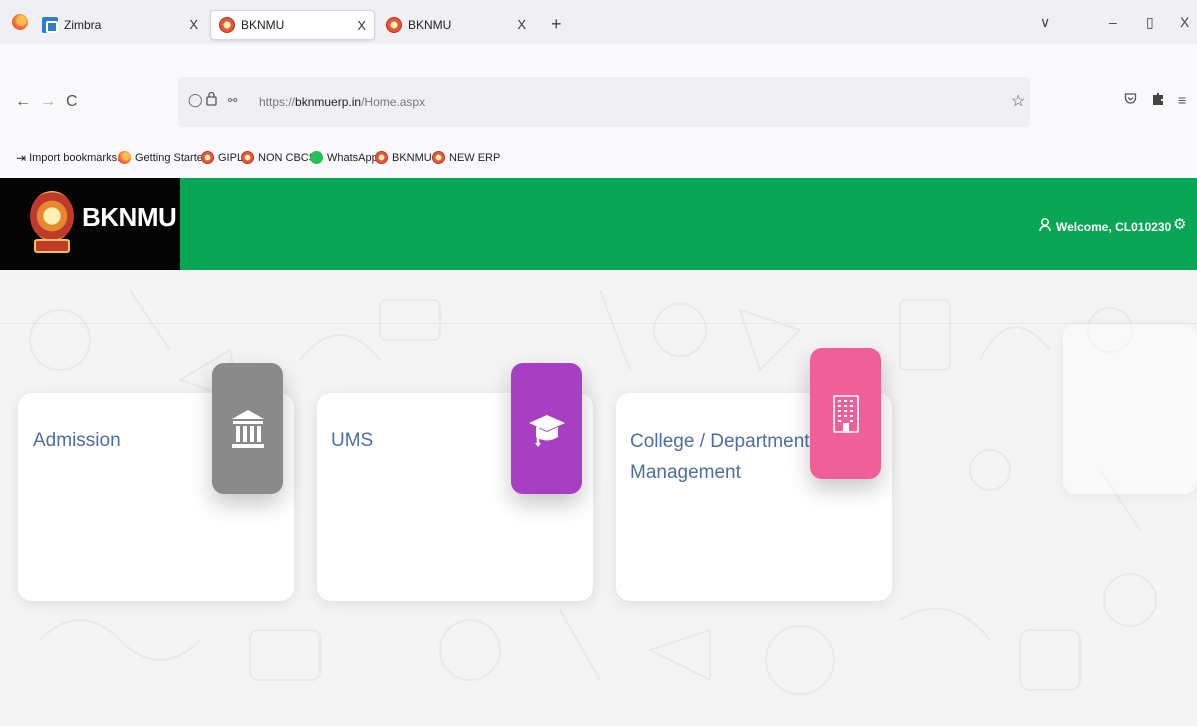  Describe the element at coordinates (393, 102) in the screenshot. I see `url-path: /Home.aspx` at that location.